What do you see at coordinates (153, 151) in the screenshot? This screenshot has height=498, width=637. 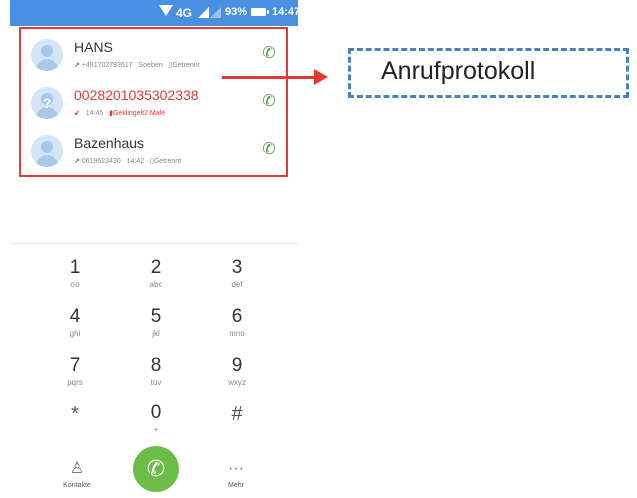 I see `call-log-item: Bazenhaus ↗ 0619623430 14:42 ▯Getrennt ✆` at bounding box center [153, 151].